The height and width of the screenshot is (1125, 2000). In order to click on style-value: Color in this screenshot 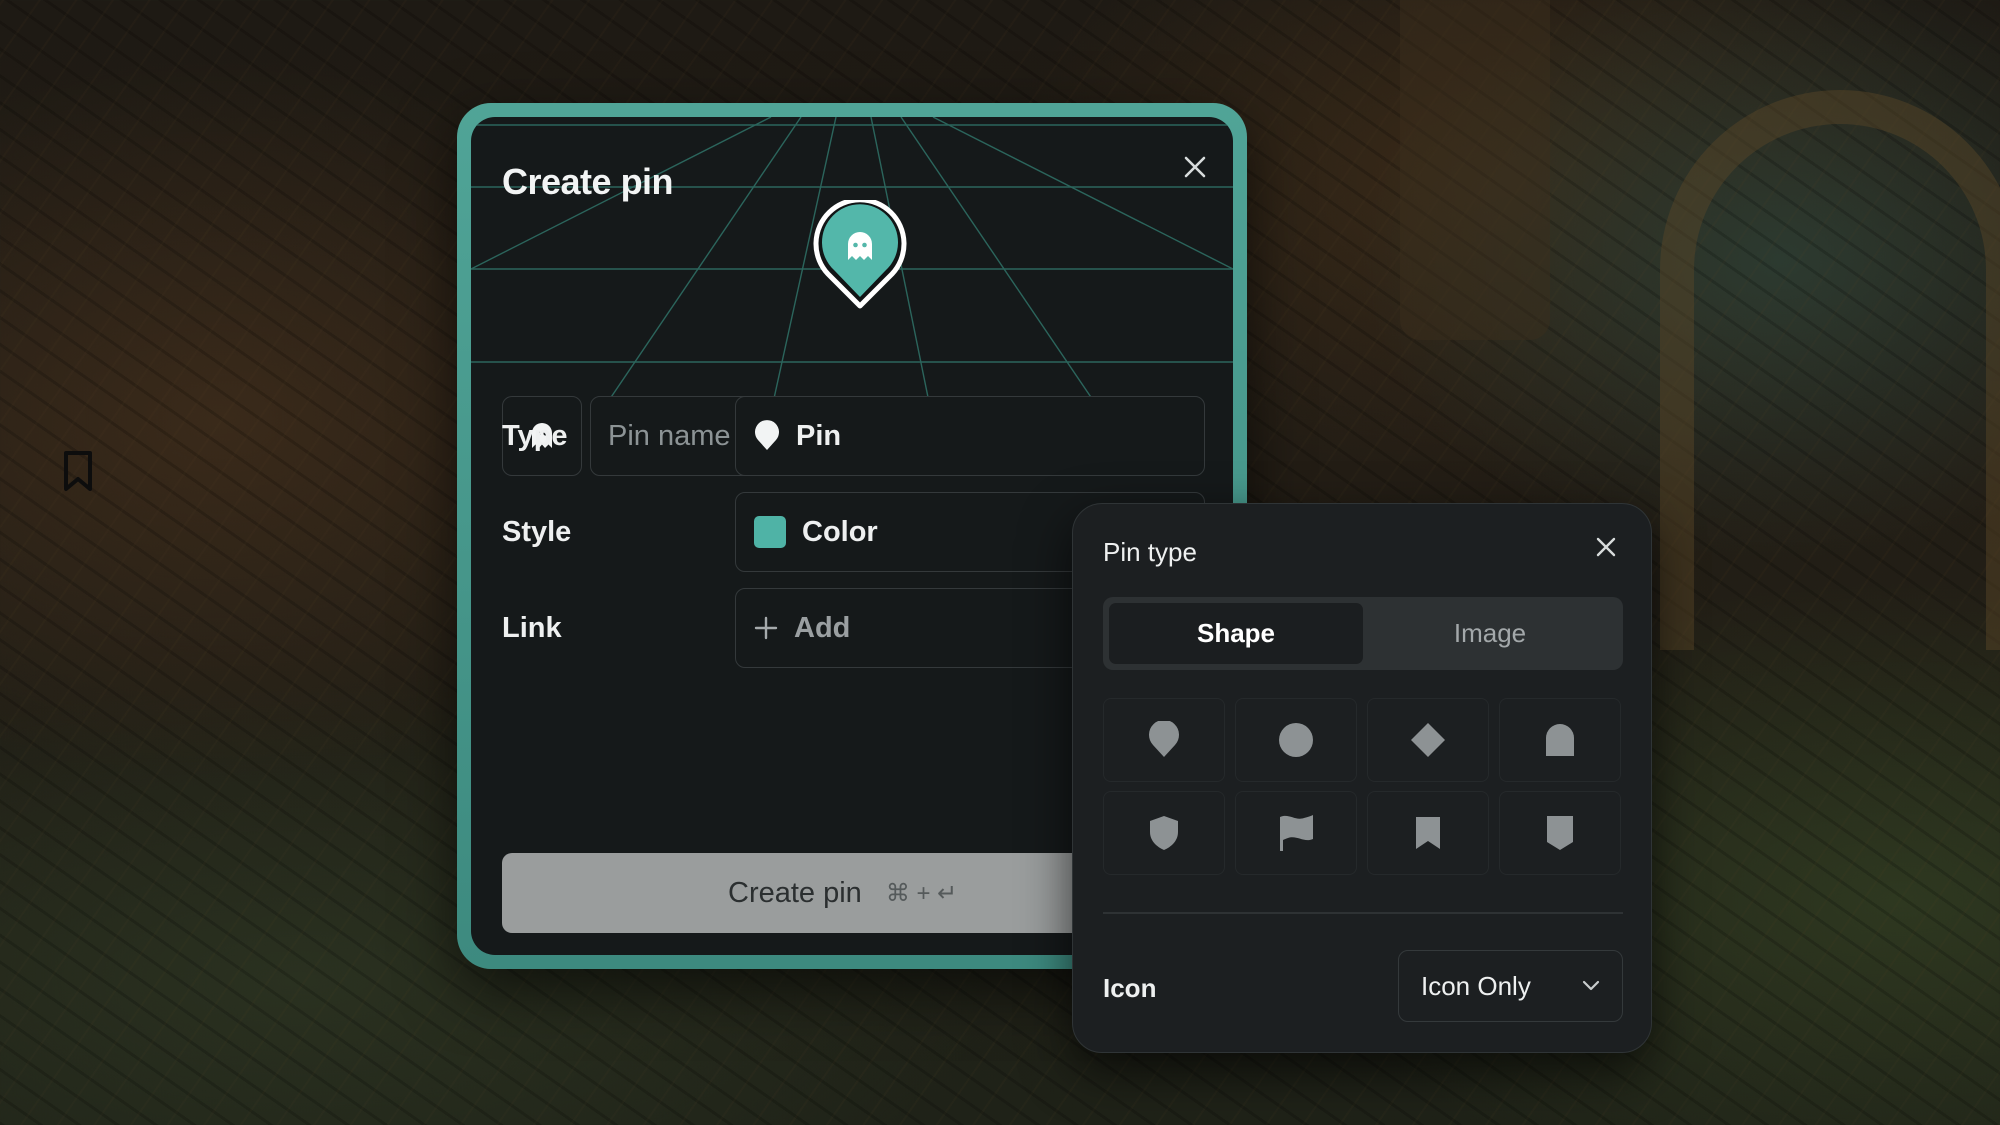, I will do `click(840, 531)`.